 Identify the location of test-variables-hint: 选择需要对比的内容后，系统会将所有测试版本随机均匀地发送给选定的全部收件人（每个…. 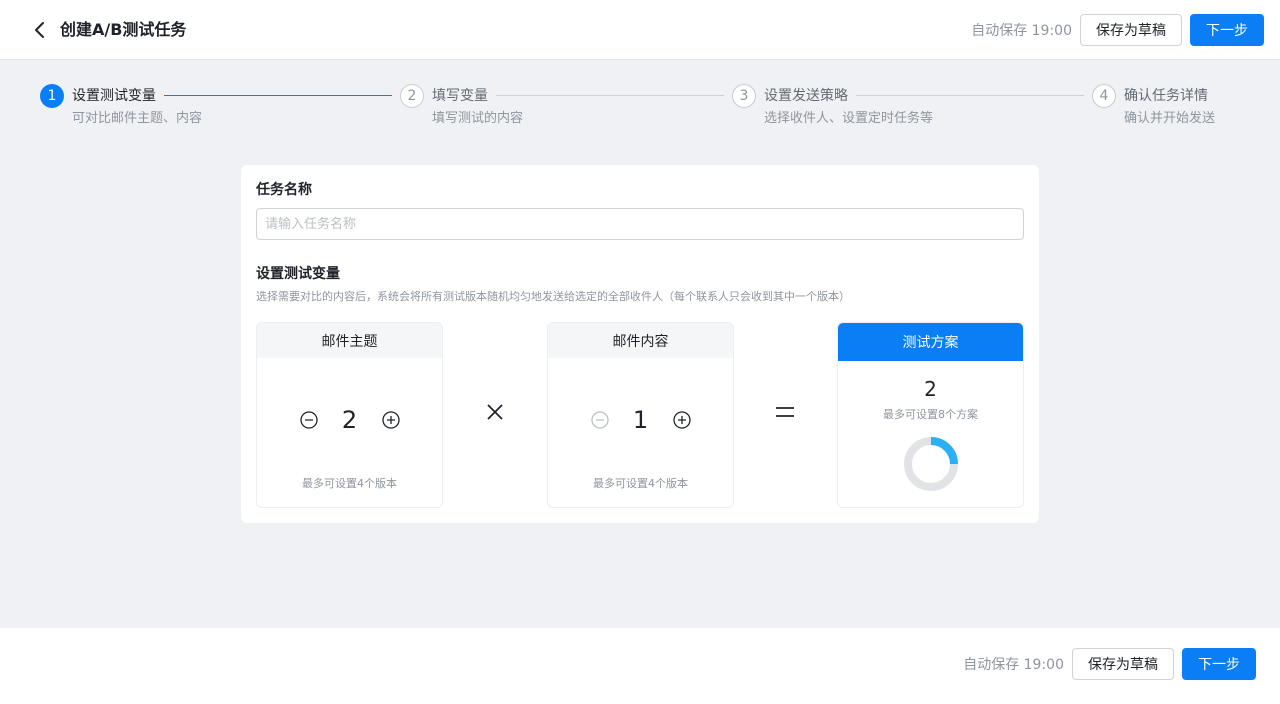
(553, 296).